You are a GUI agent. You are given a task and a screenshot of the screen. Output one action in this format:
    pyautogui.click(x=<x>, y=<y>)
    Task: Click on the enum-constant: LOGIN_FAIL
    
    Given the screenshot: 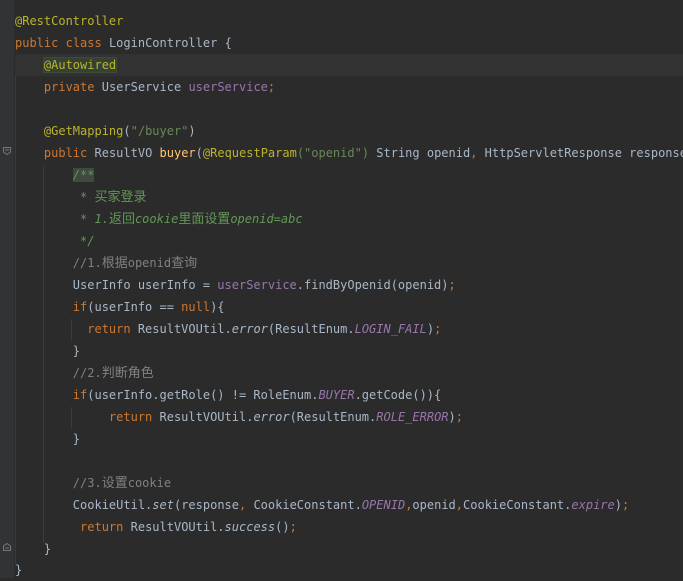 What is the action you would take?
    pyautogui.click(x=390, y=329)
    